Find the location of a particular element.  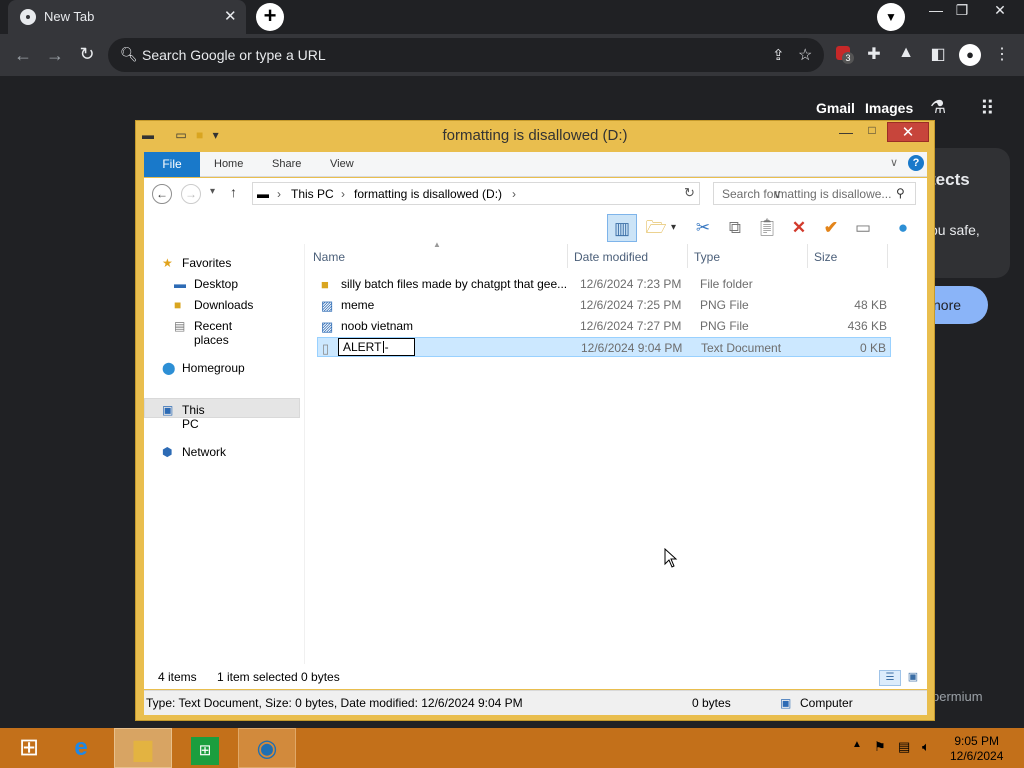

new-tab-button: + is located at coordinates (270, 17).